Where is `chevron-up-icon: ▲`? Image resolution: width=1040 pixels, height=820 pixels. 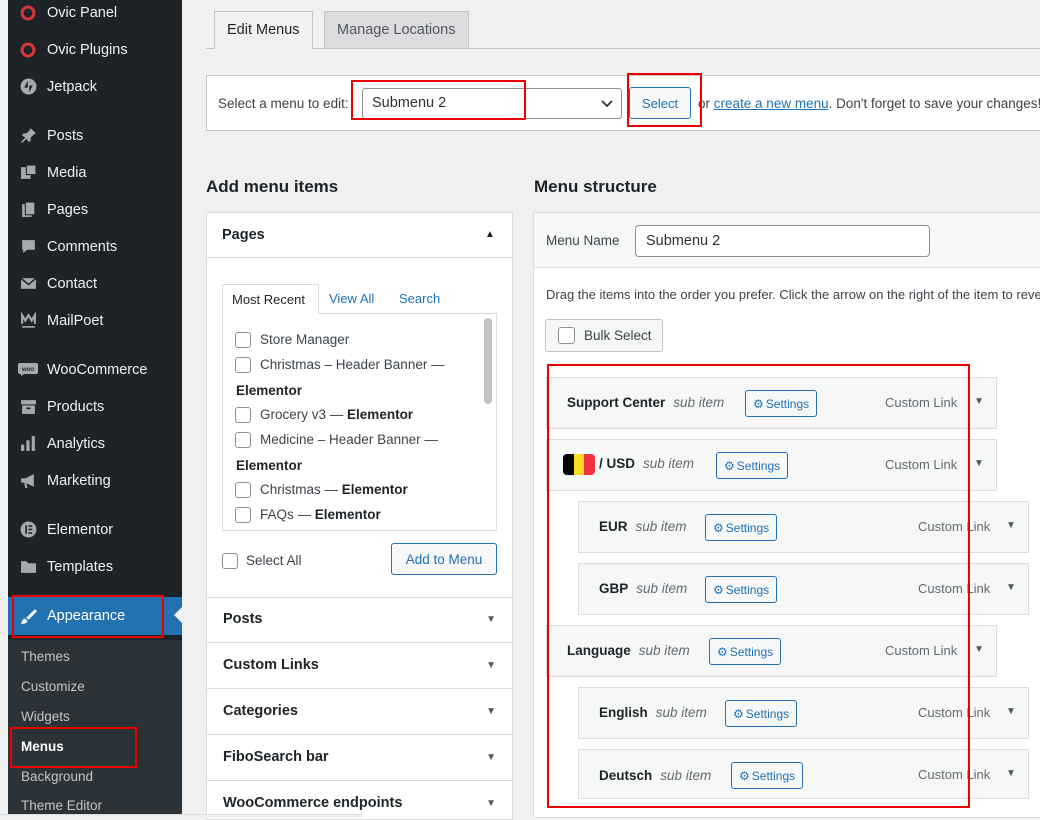
chevron-up-icon: ▲ is located at coordinates (490, 234).